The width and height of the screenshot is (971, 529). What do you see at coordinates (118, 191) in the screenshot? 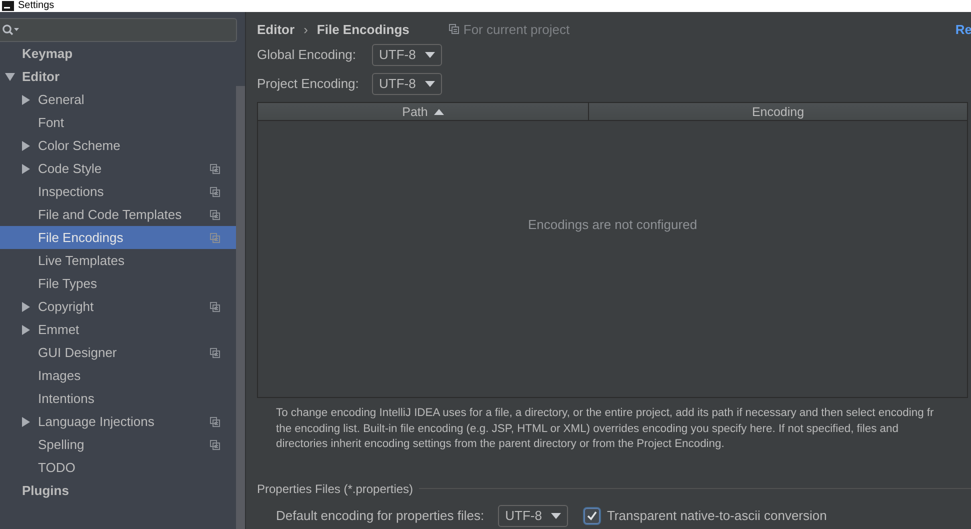
I see `tree-item: Inspections` at bounding box center [118, 191].